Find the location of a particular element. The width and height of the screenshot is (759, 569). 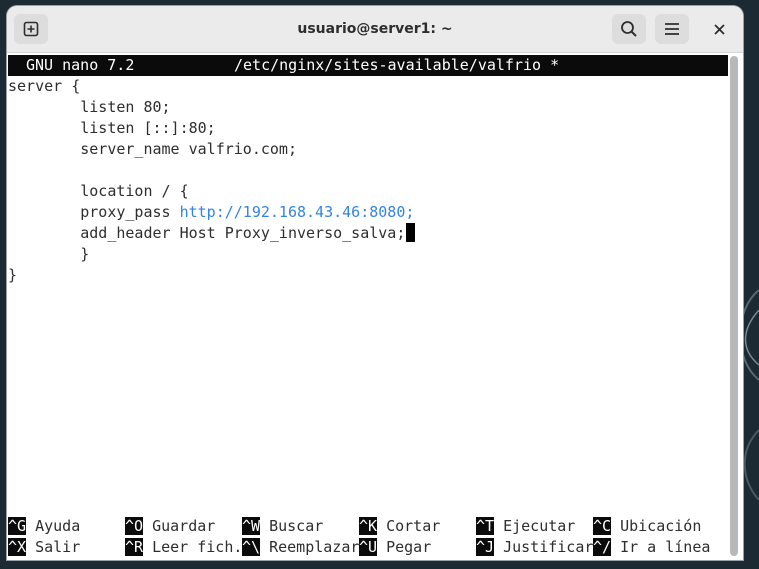

shortcut-key: ^R is located at coordinates (134, 547).